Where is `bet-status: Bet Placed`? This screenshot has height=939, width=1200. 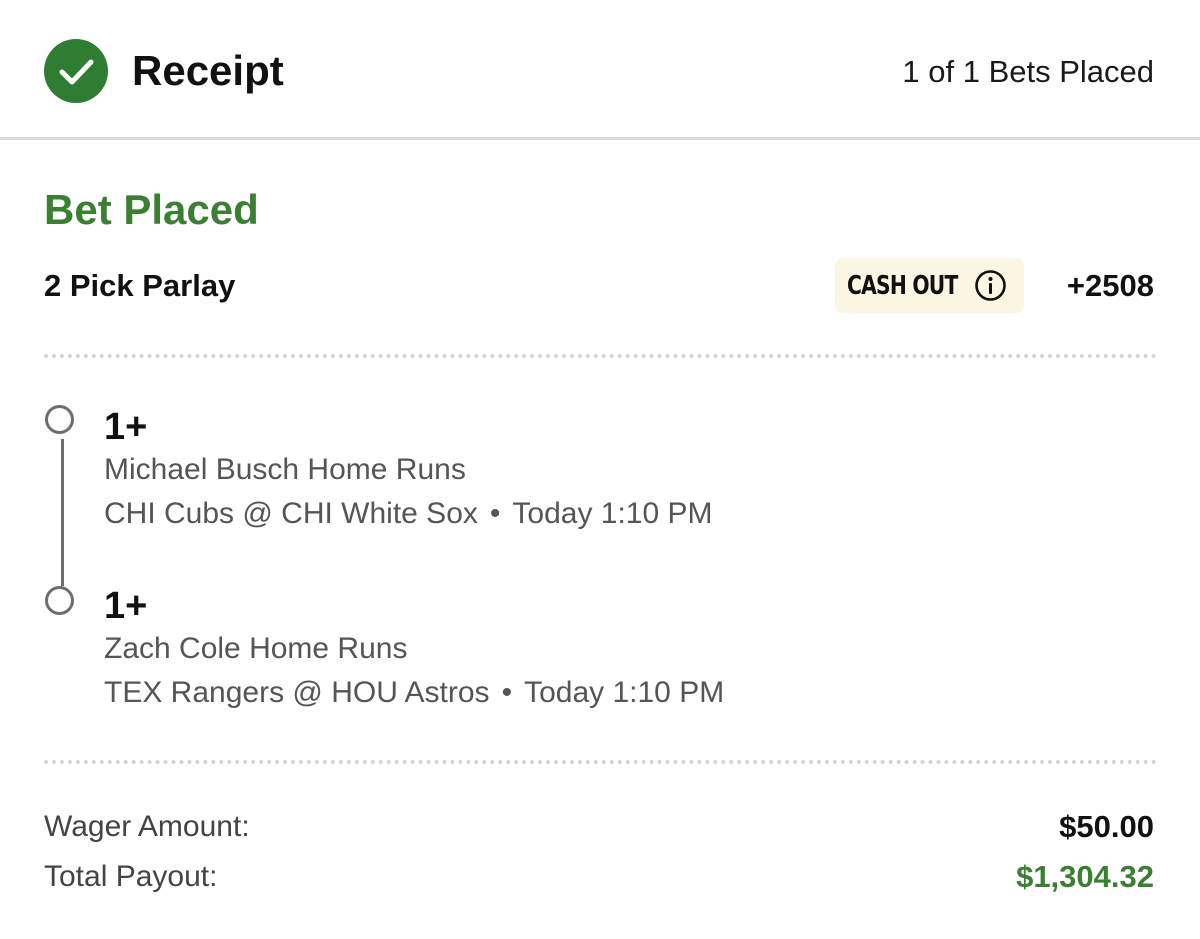
bet-status: Bet Placed is located at coordinates (151, 209).